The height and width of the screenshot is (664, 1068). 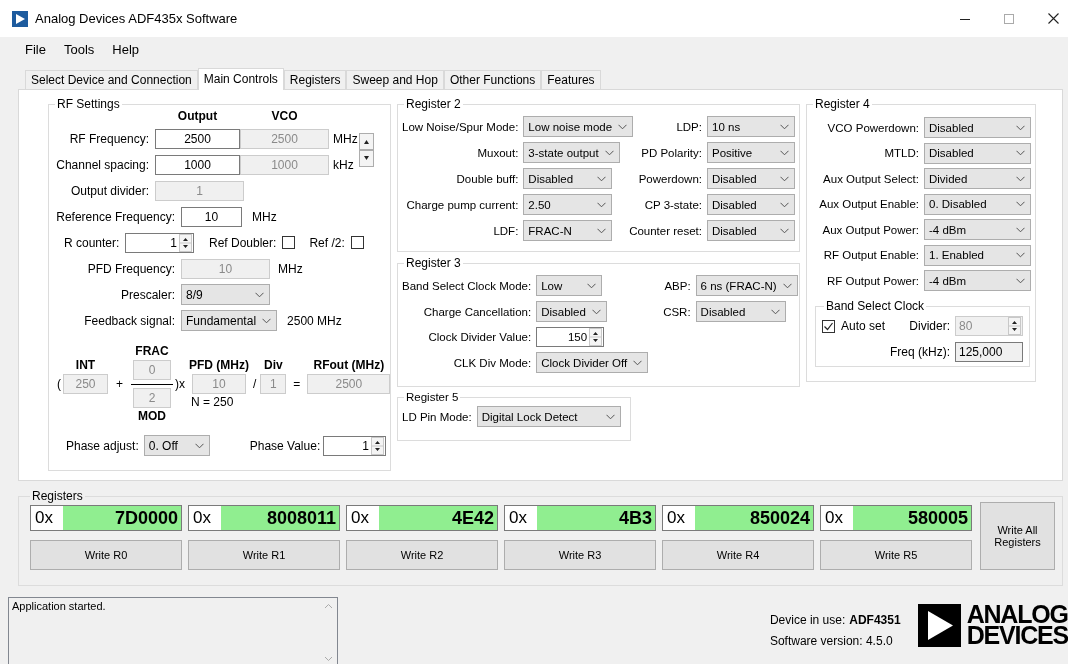 What do you see at coordinates (738, 518) in the screenshot?
I see `register-field: 0x 850024` at bounding box center [738, 518].